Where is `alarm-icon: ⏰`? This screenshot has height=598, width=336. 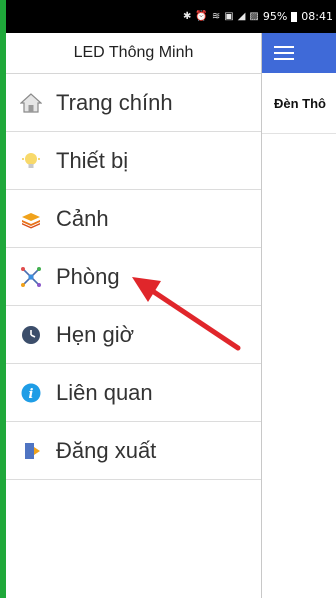
alarm-icon: ⏰ is located at coordinates (201, 16).